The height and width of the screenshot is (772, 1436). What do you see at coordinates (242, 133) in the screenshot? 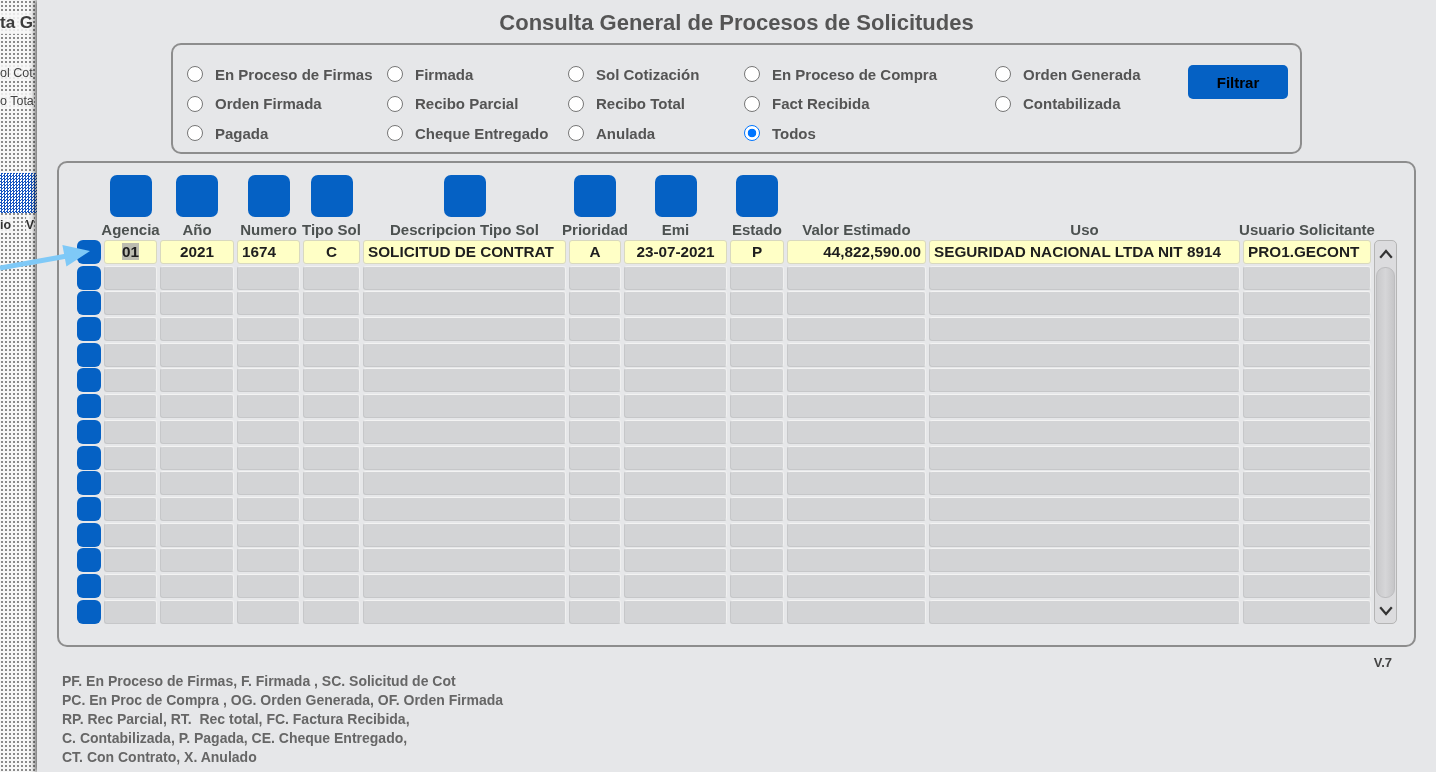
I see `radio-label: Pagada` at bounding box center [242, 133].